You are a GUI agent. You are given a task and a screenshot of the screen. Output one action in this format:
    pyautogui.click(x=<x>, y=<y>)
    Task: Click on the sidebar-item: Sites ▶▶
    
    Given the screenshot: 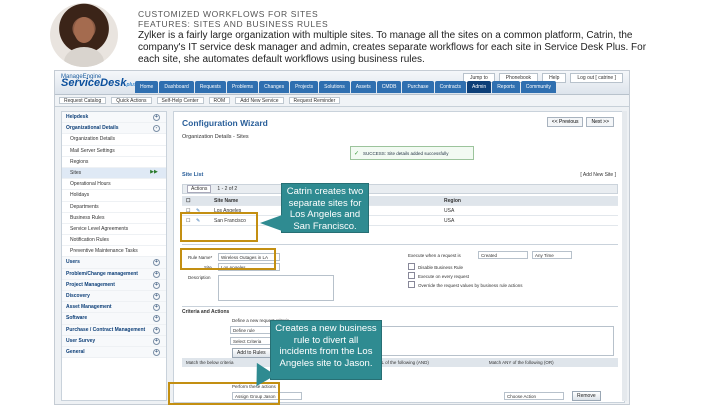 What is the action you would take?
    pyautogui.click(x=114, y=173)
    